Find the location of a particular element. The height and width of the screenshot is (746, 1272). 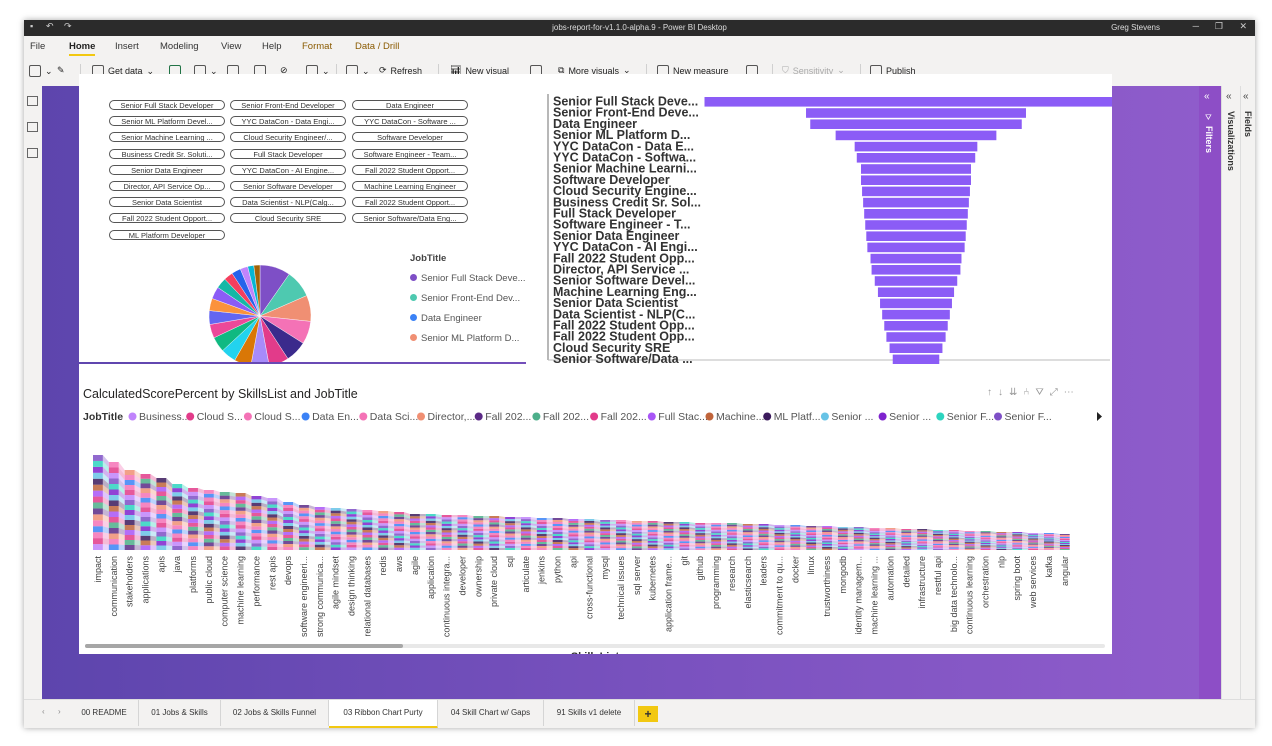

report-view-icon is located at coordinates (32, 101).